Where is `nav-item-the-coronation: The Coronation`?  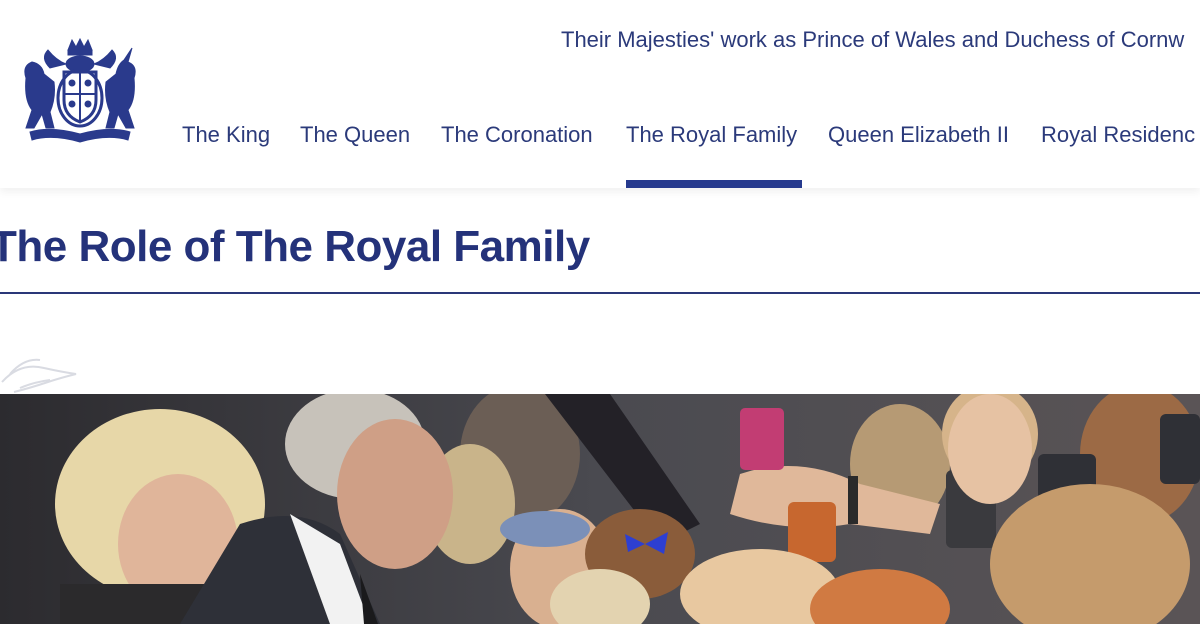 nav-item-the-coronation: The Coronation is located at coordinates (517, 135).